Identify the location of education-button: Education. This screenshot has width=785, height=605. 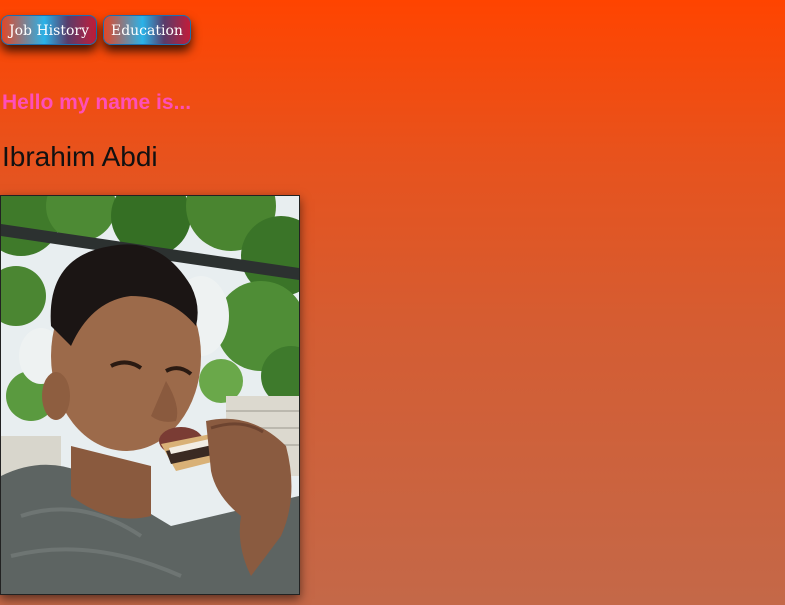
(146, 30).